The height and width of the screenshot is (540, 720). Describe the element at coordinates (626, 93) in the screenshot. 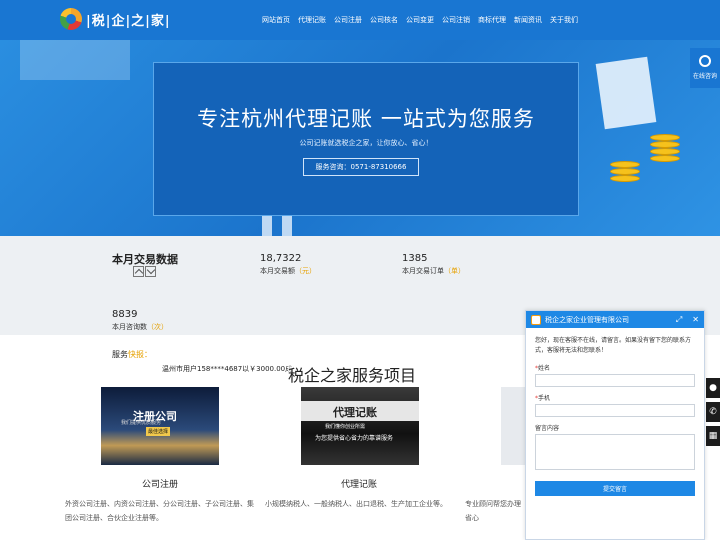

I see `document-icon` at that location.